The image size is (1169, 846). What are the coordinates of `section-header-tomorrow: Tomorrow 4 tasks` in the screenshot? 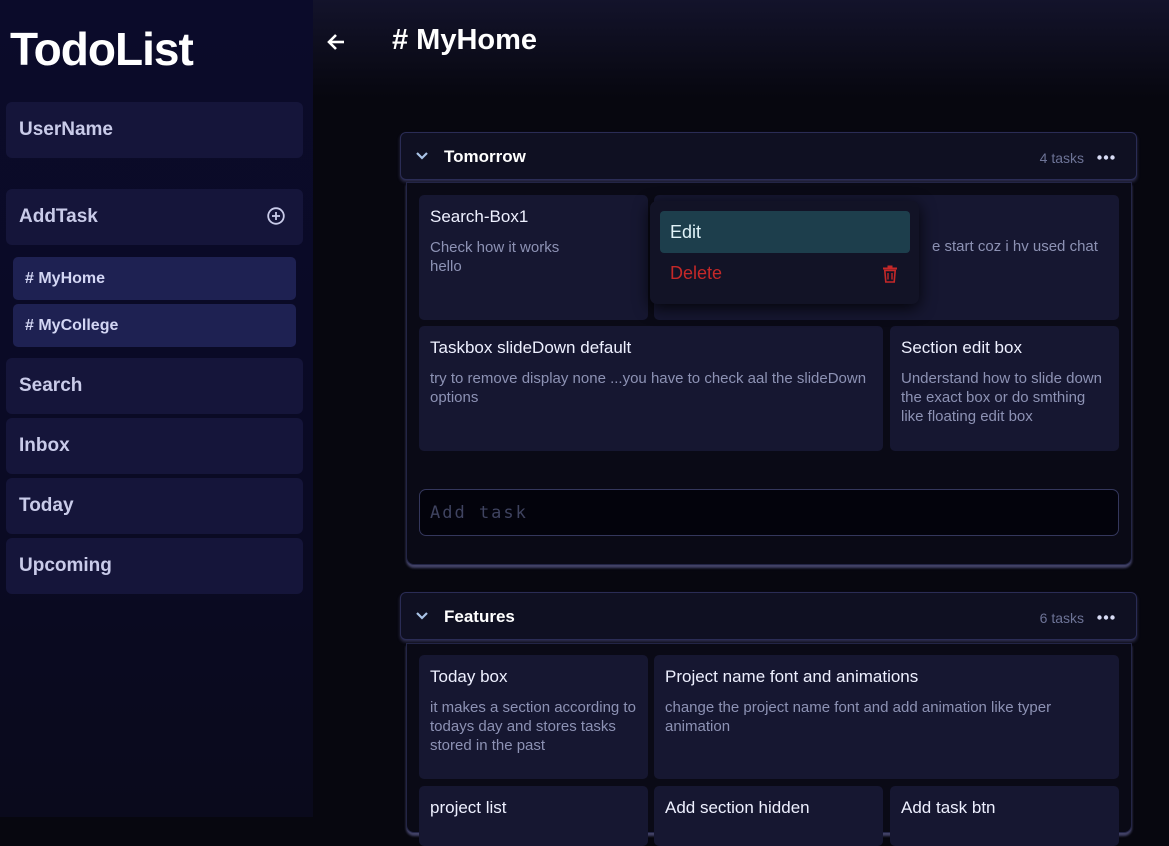 It's located at (768, 156).